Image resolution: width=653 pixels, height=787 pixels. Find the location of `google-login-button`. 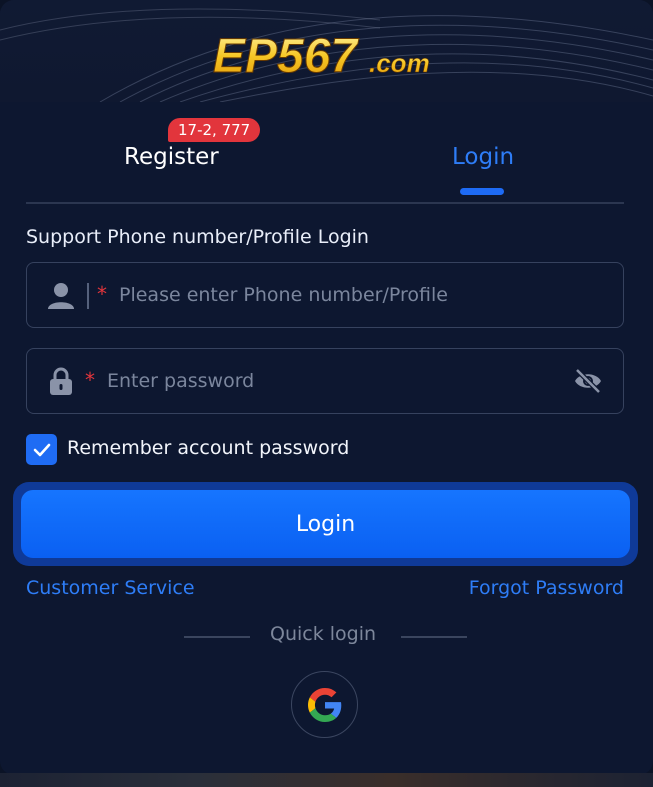

google-login-button is located at coordinates (324, 704).